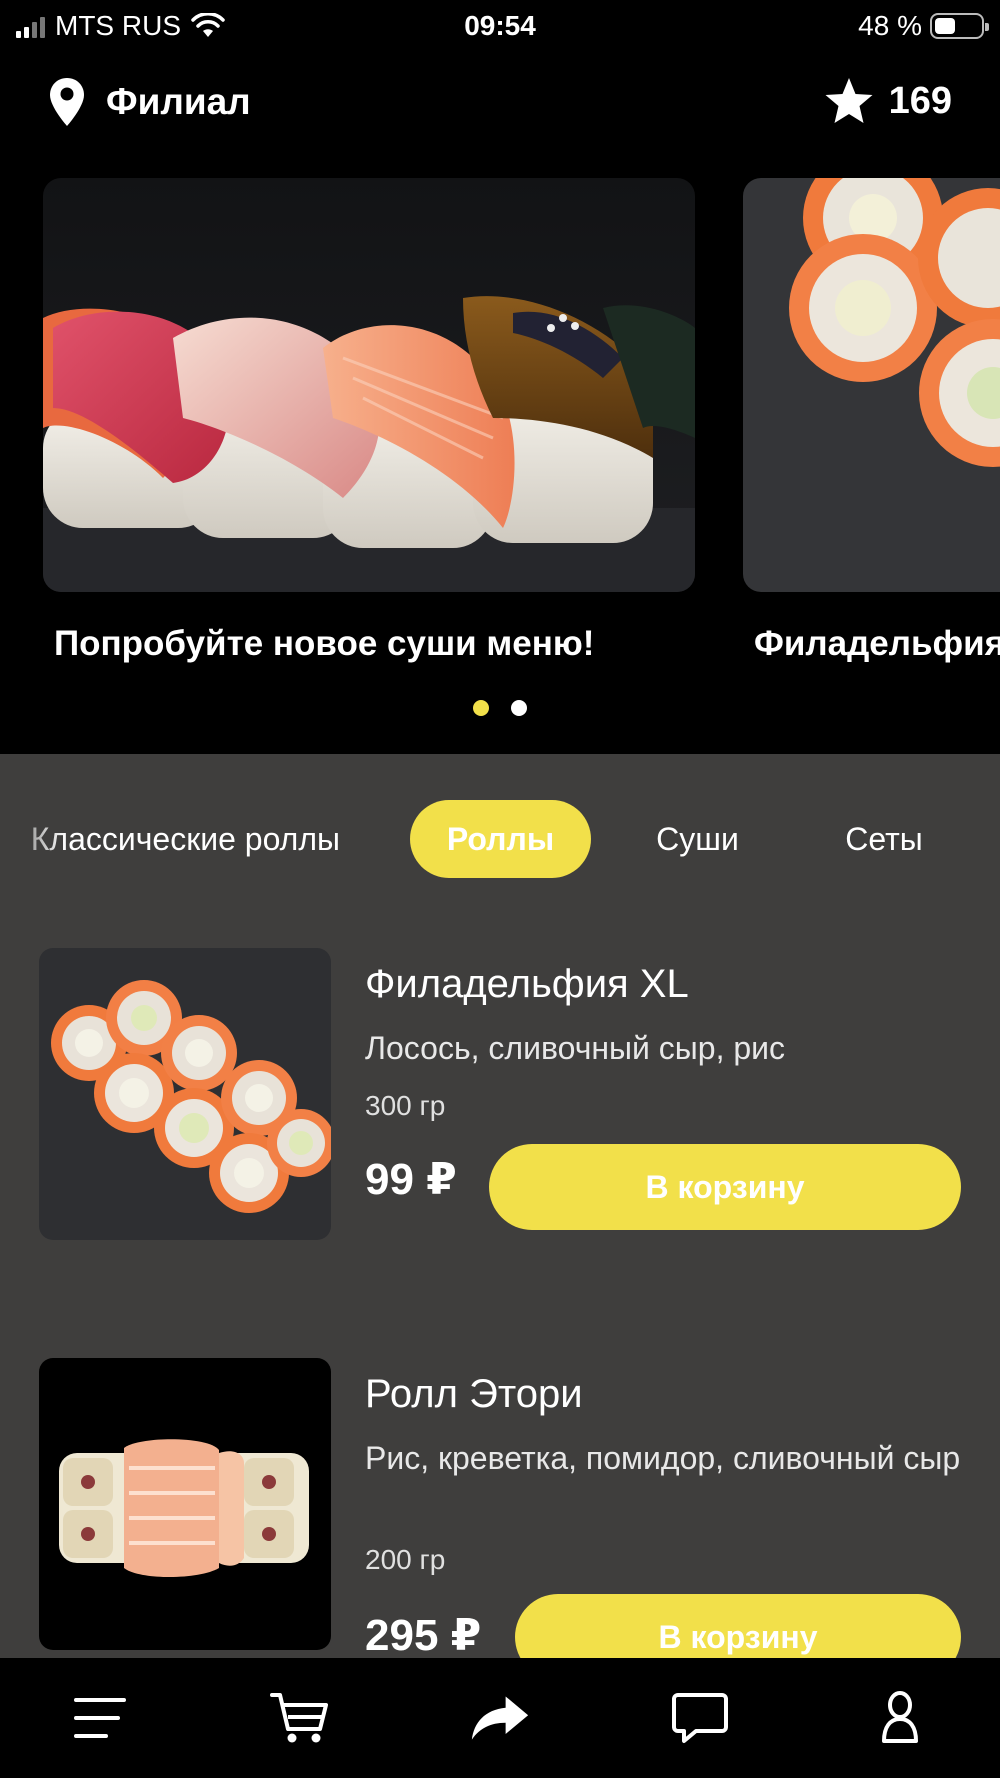  I want to click on nav-profile, so click(900, 1718).